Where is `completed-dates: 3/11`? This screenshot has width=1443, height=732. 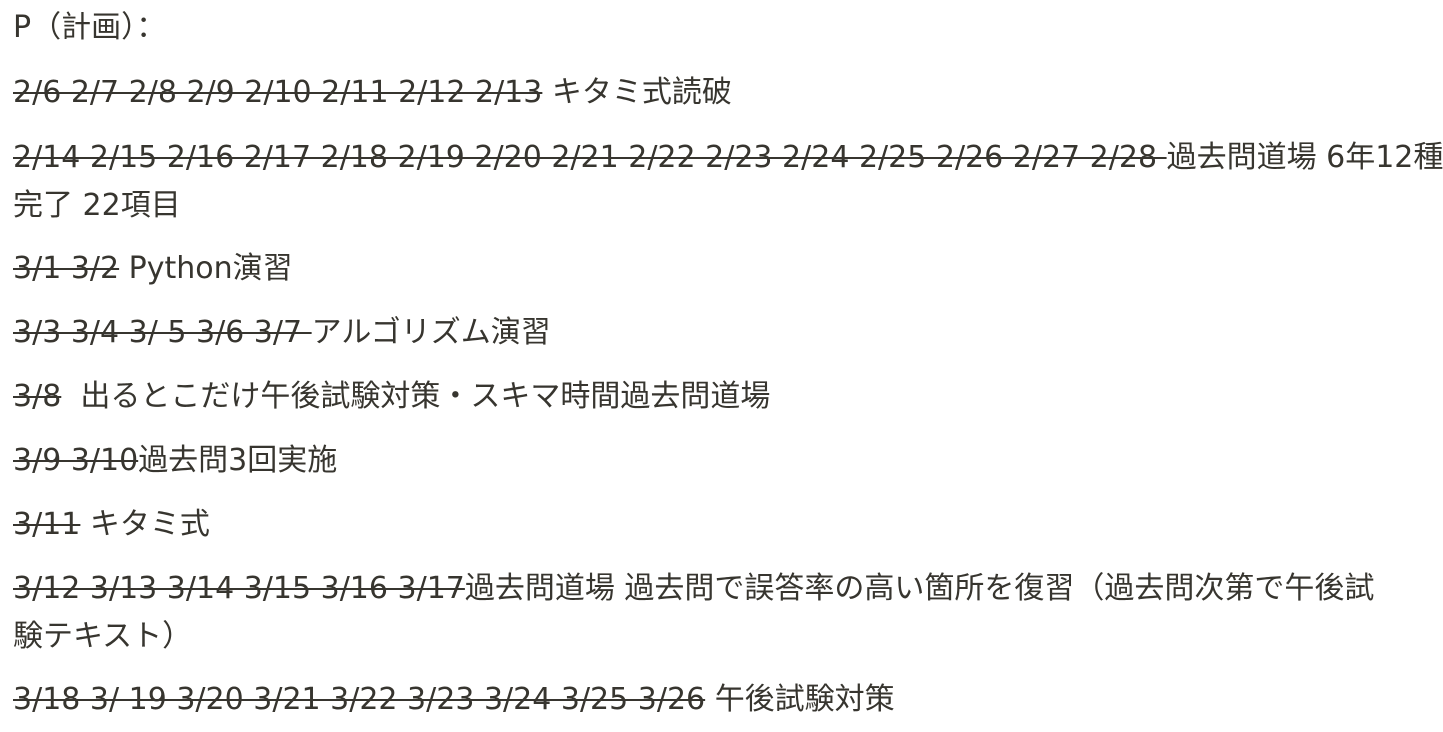 completed-dates: 3/11 is located at coordinates (47, 524).